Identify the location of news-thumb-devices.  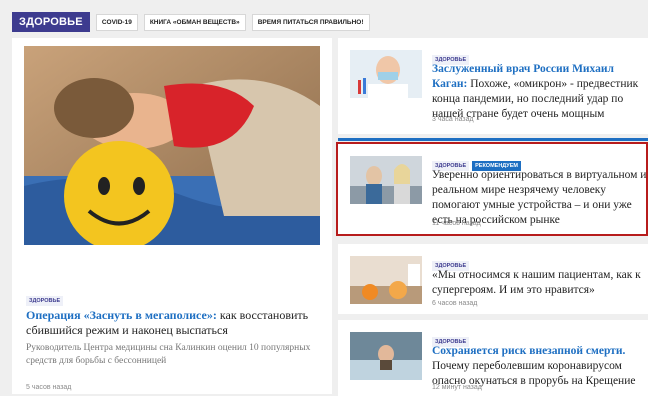
(386, 180).